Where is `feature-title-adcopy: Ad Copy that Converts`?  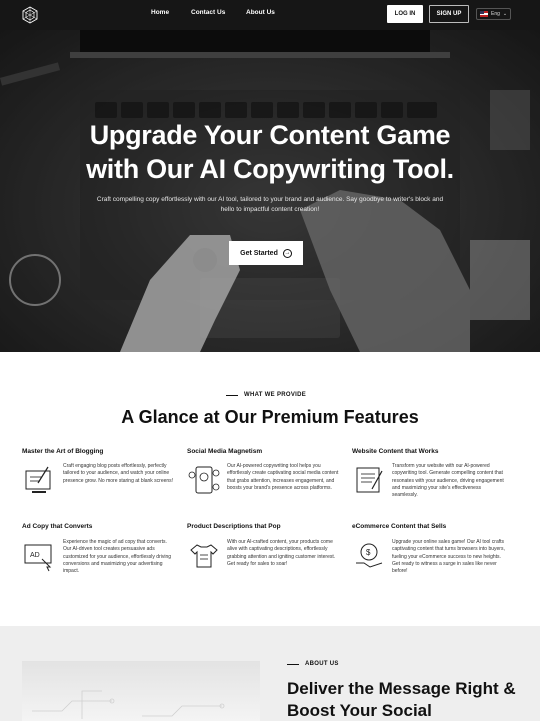 feature-title-adcopy: Ad Copy that Converts is located at coordinates (57, 526).